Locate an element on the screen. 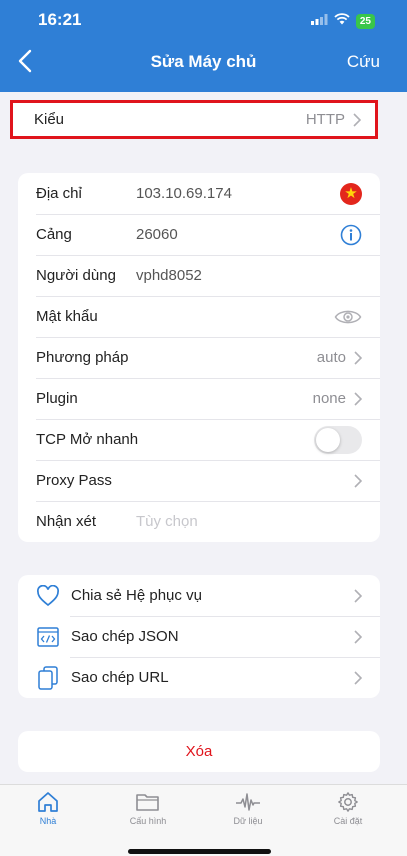 The image size is (407, 856). plugin-value: none is located at coordinates (329, 398).